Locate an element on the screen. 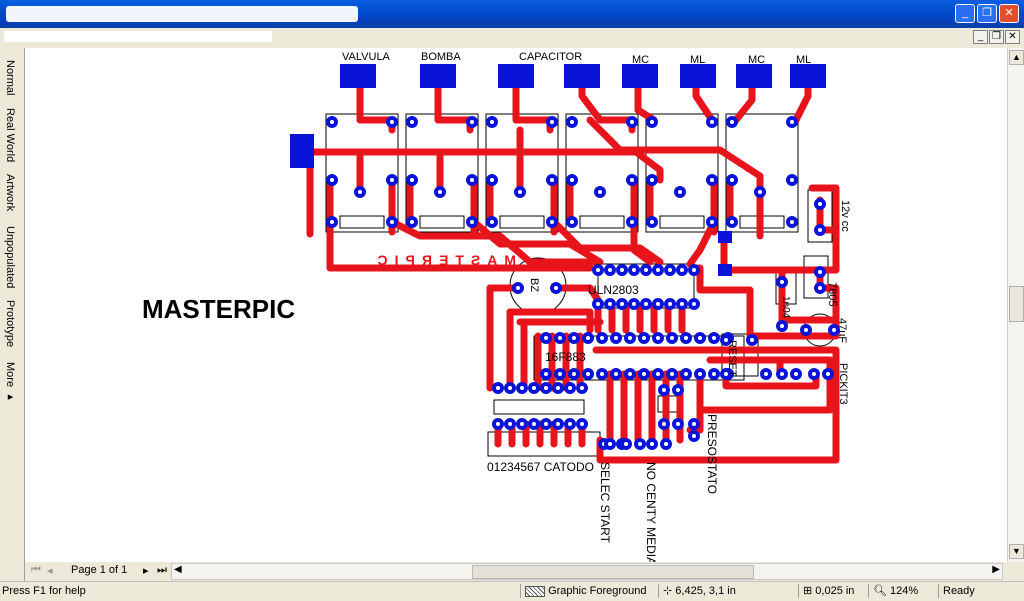 Image resolution: width=1024 pixels, height=601 pixels. tab-normal: Normal is located at coordinates (10, 77).